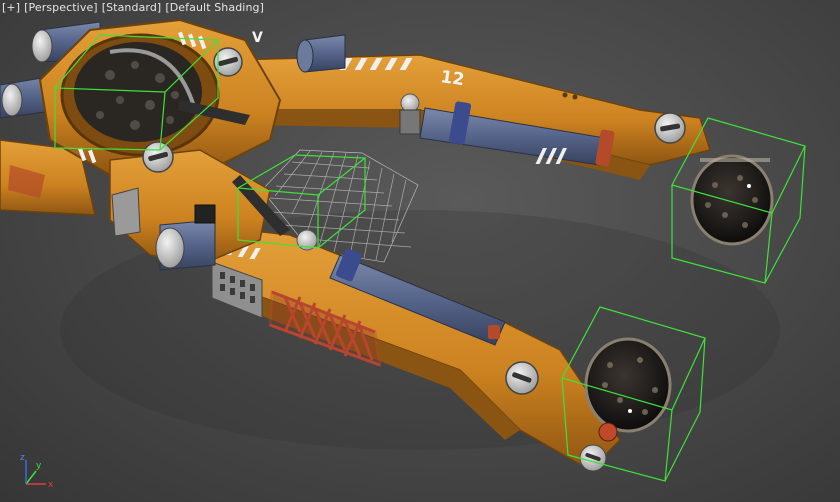 The height and width of the screenshot is (502, 840). Describe the element at coordinates (37, 471) in the screenshot. I see `axis-gizmo: x y z` at that location.